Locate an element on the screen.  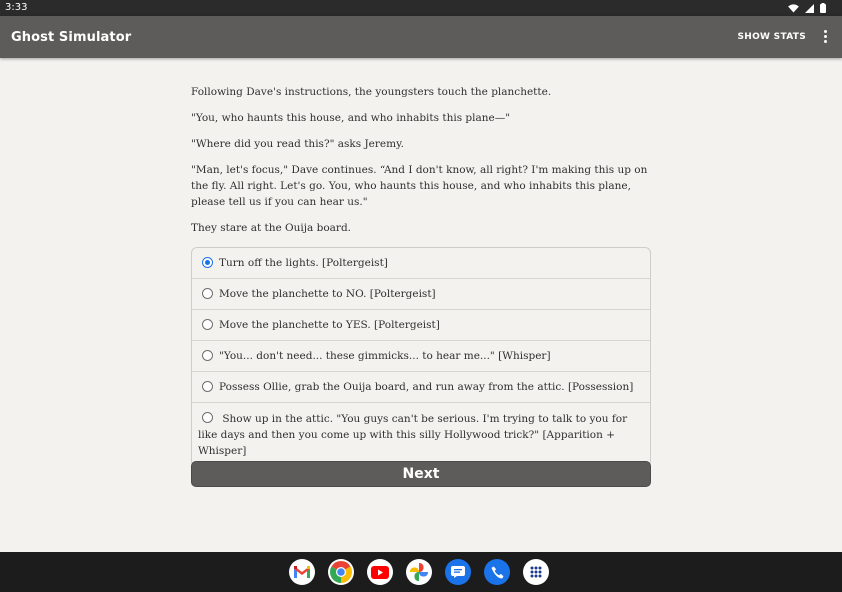
app-drawer-icon is located at coordinates (536, 572).